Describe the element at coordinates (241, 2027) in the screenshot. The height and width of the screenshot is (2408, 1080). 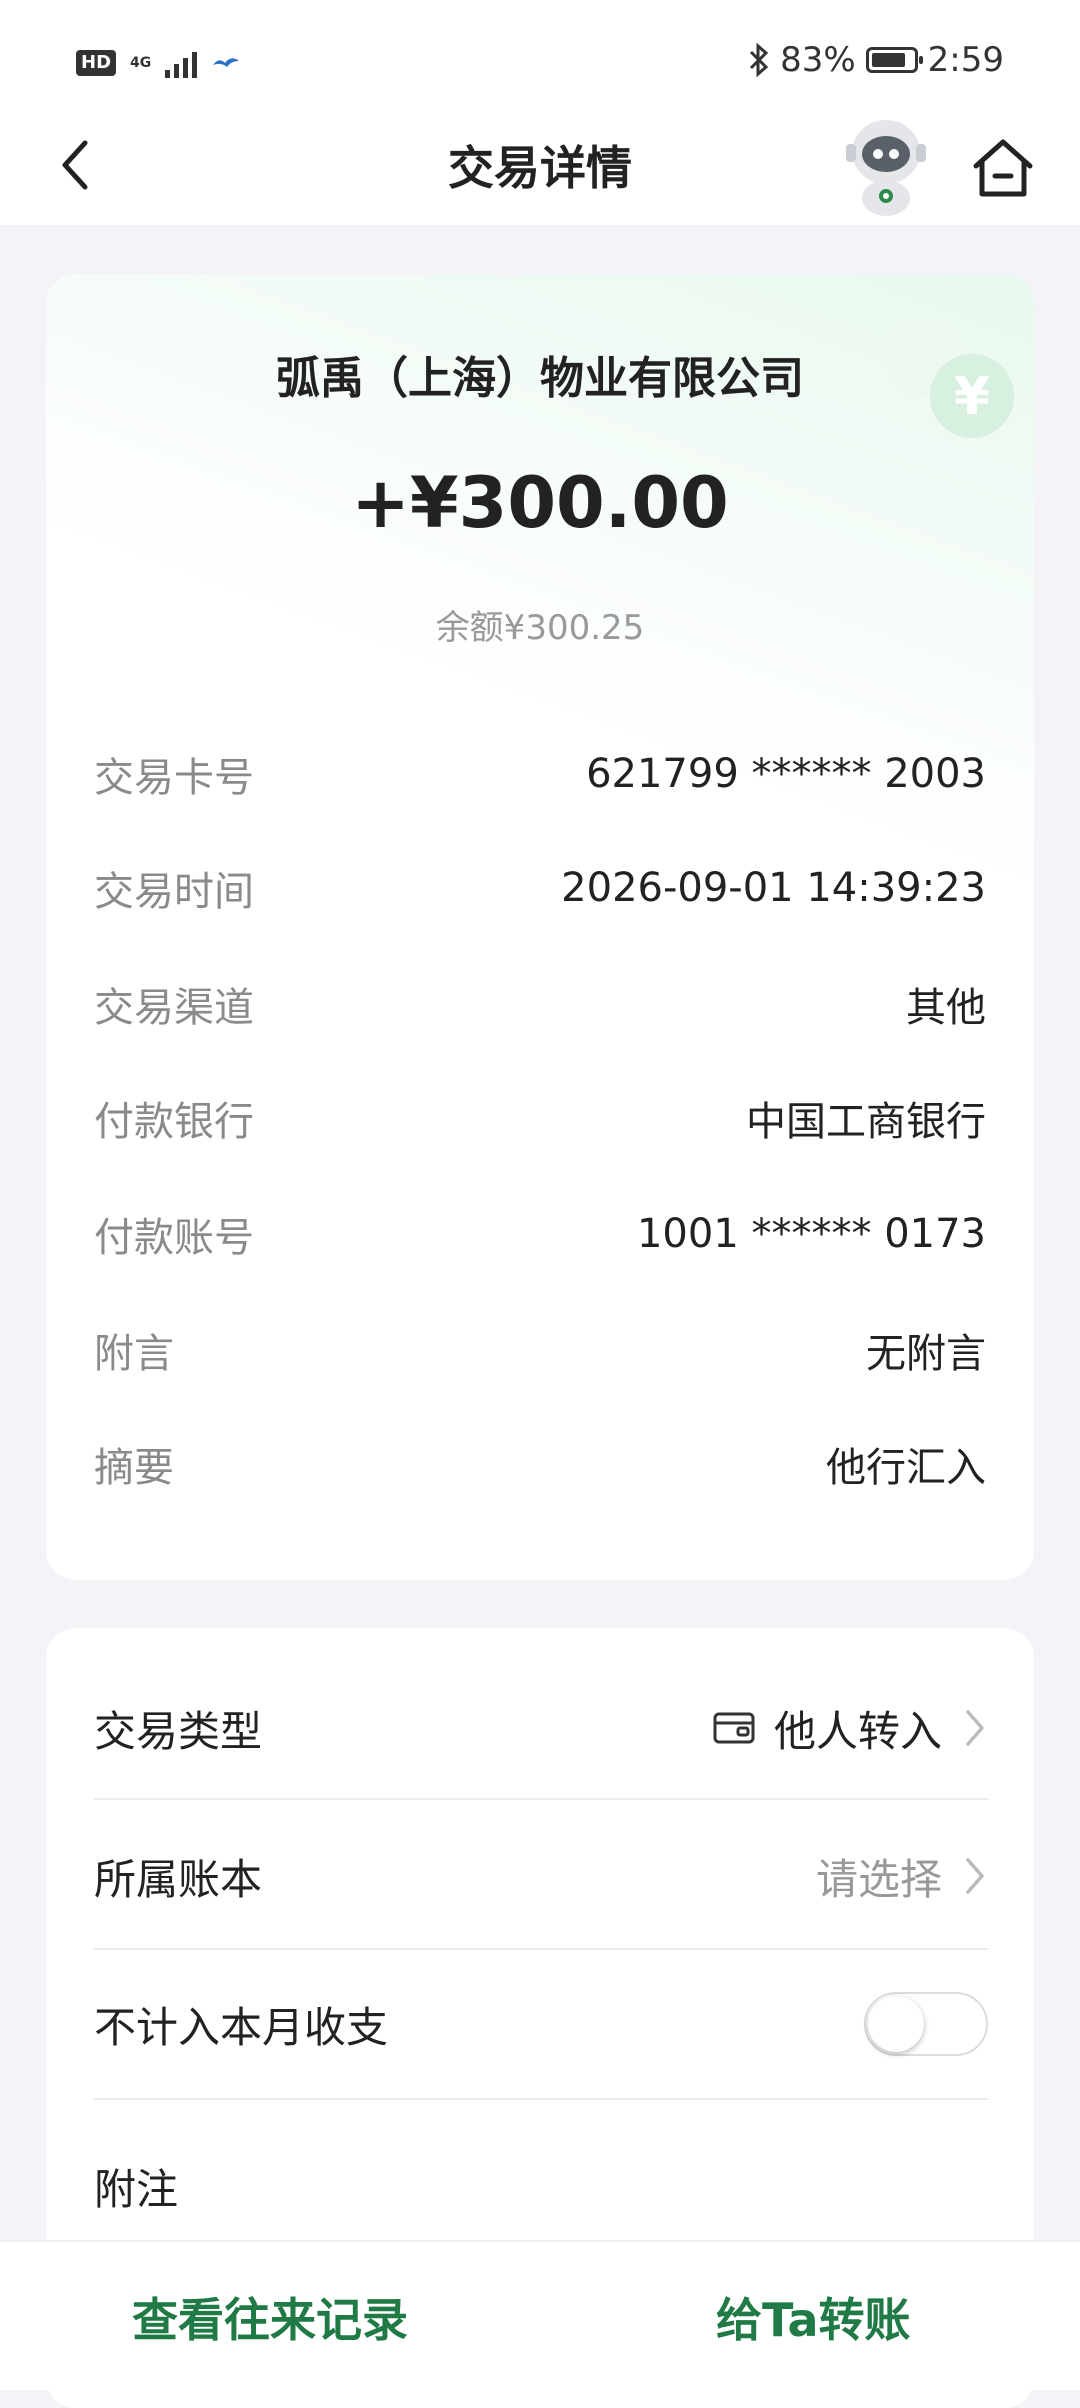
I see `exclude-monthly-label: 不计入本月收支` at that location.